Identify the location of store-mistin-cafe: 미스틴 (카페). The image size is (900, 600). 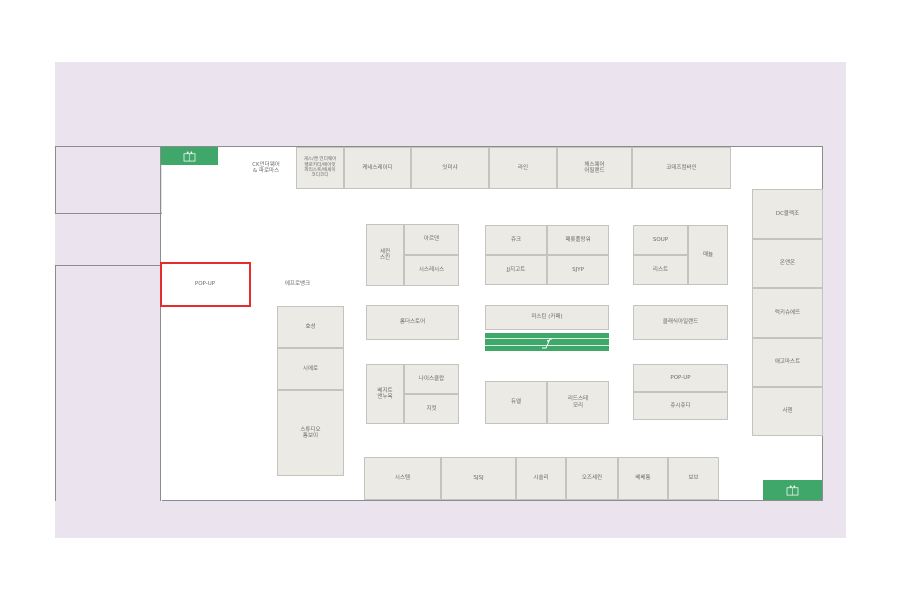
(547, 317).